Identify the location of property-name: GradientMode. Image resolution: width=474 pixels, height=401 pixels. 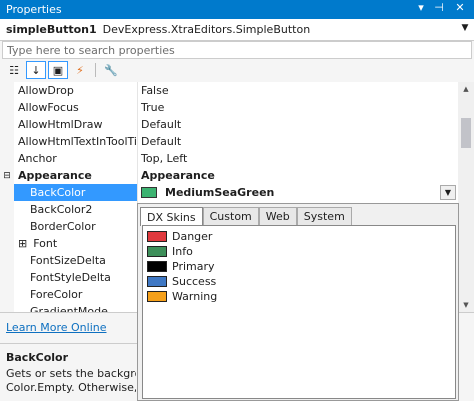
(76, 307).